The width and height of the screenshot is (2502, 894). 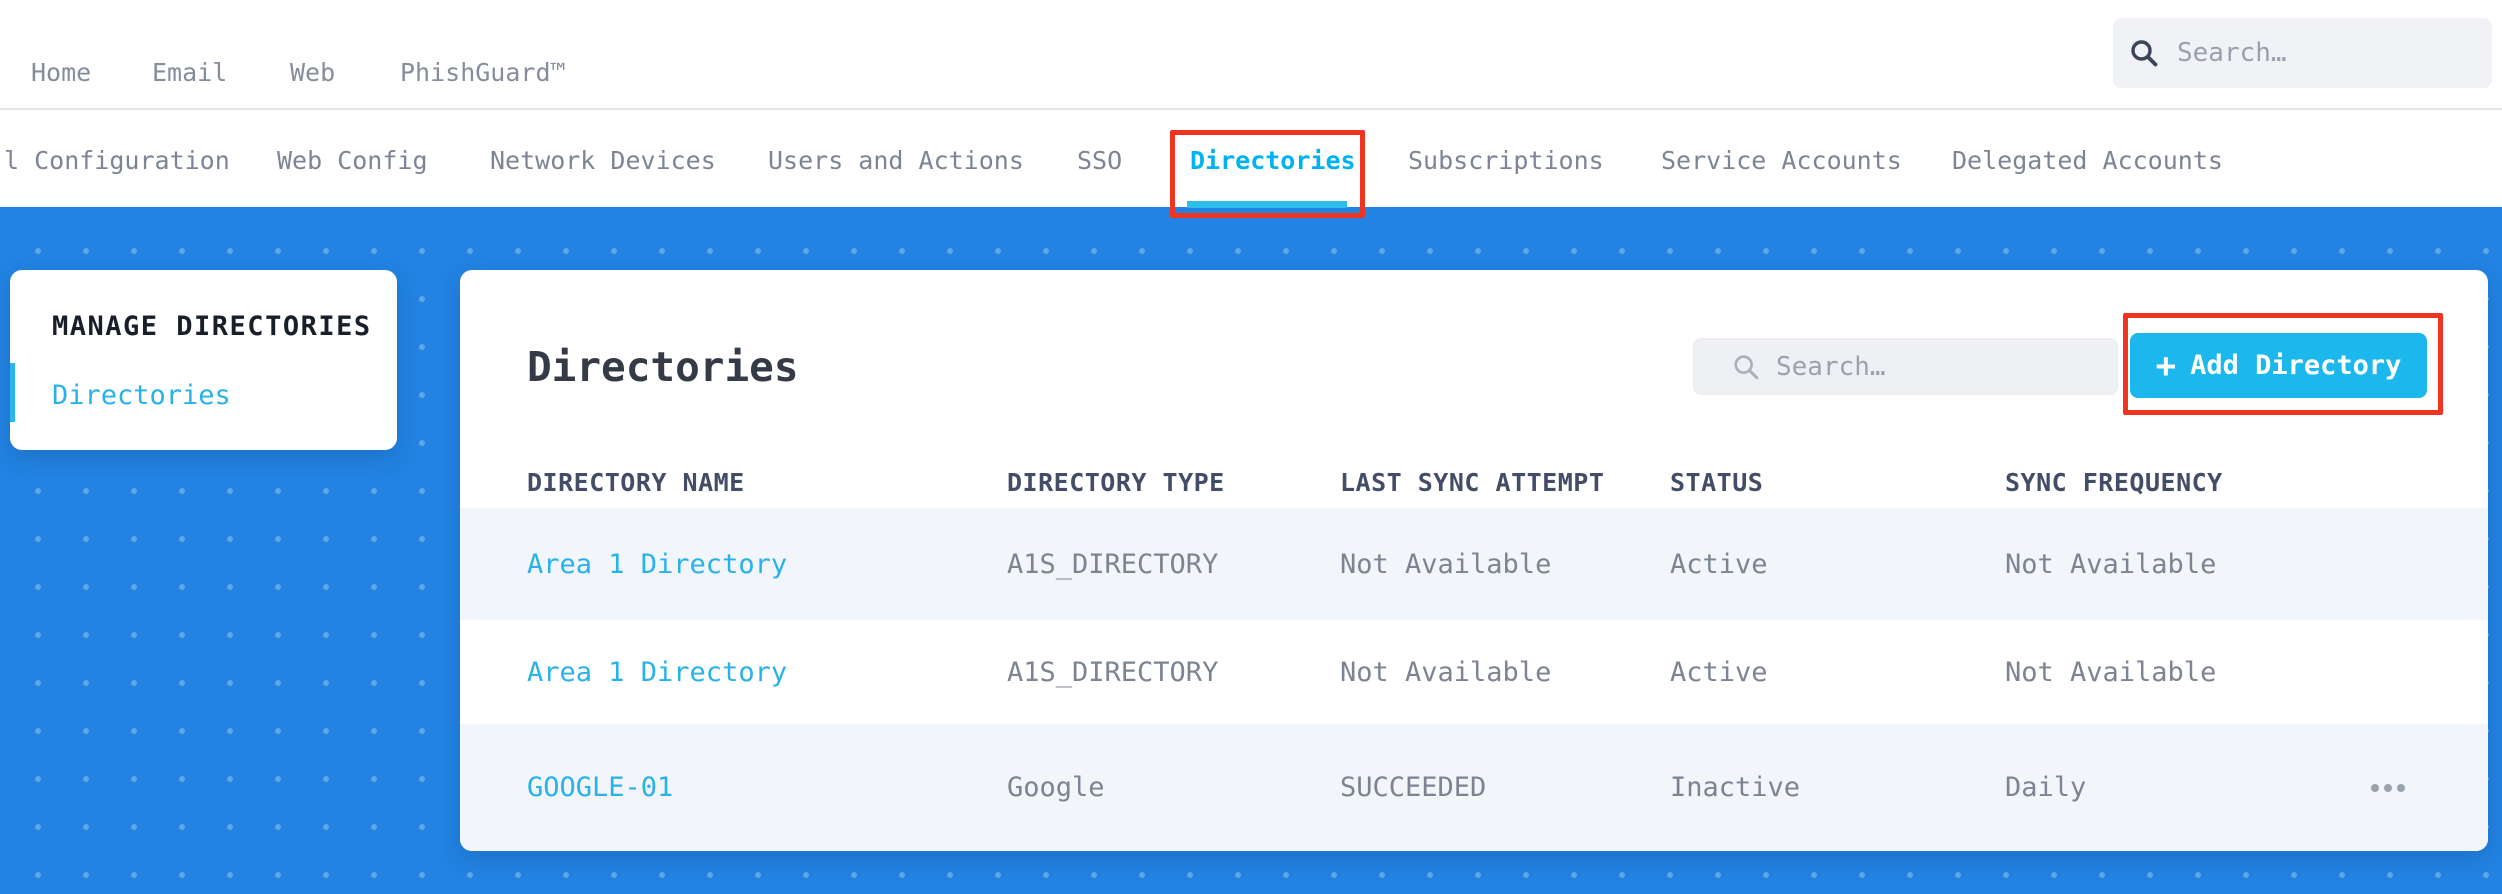 What do you see at coordinates (1267, 204) in the screenshot?
I see `active-tab-underline` at bounding box center [1267, 204].